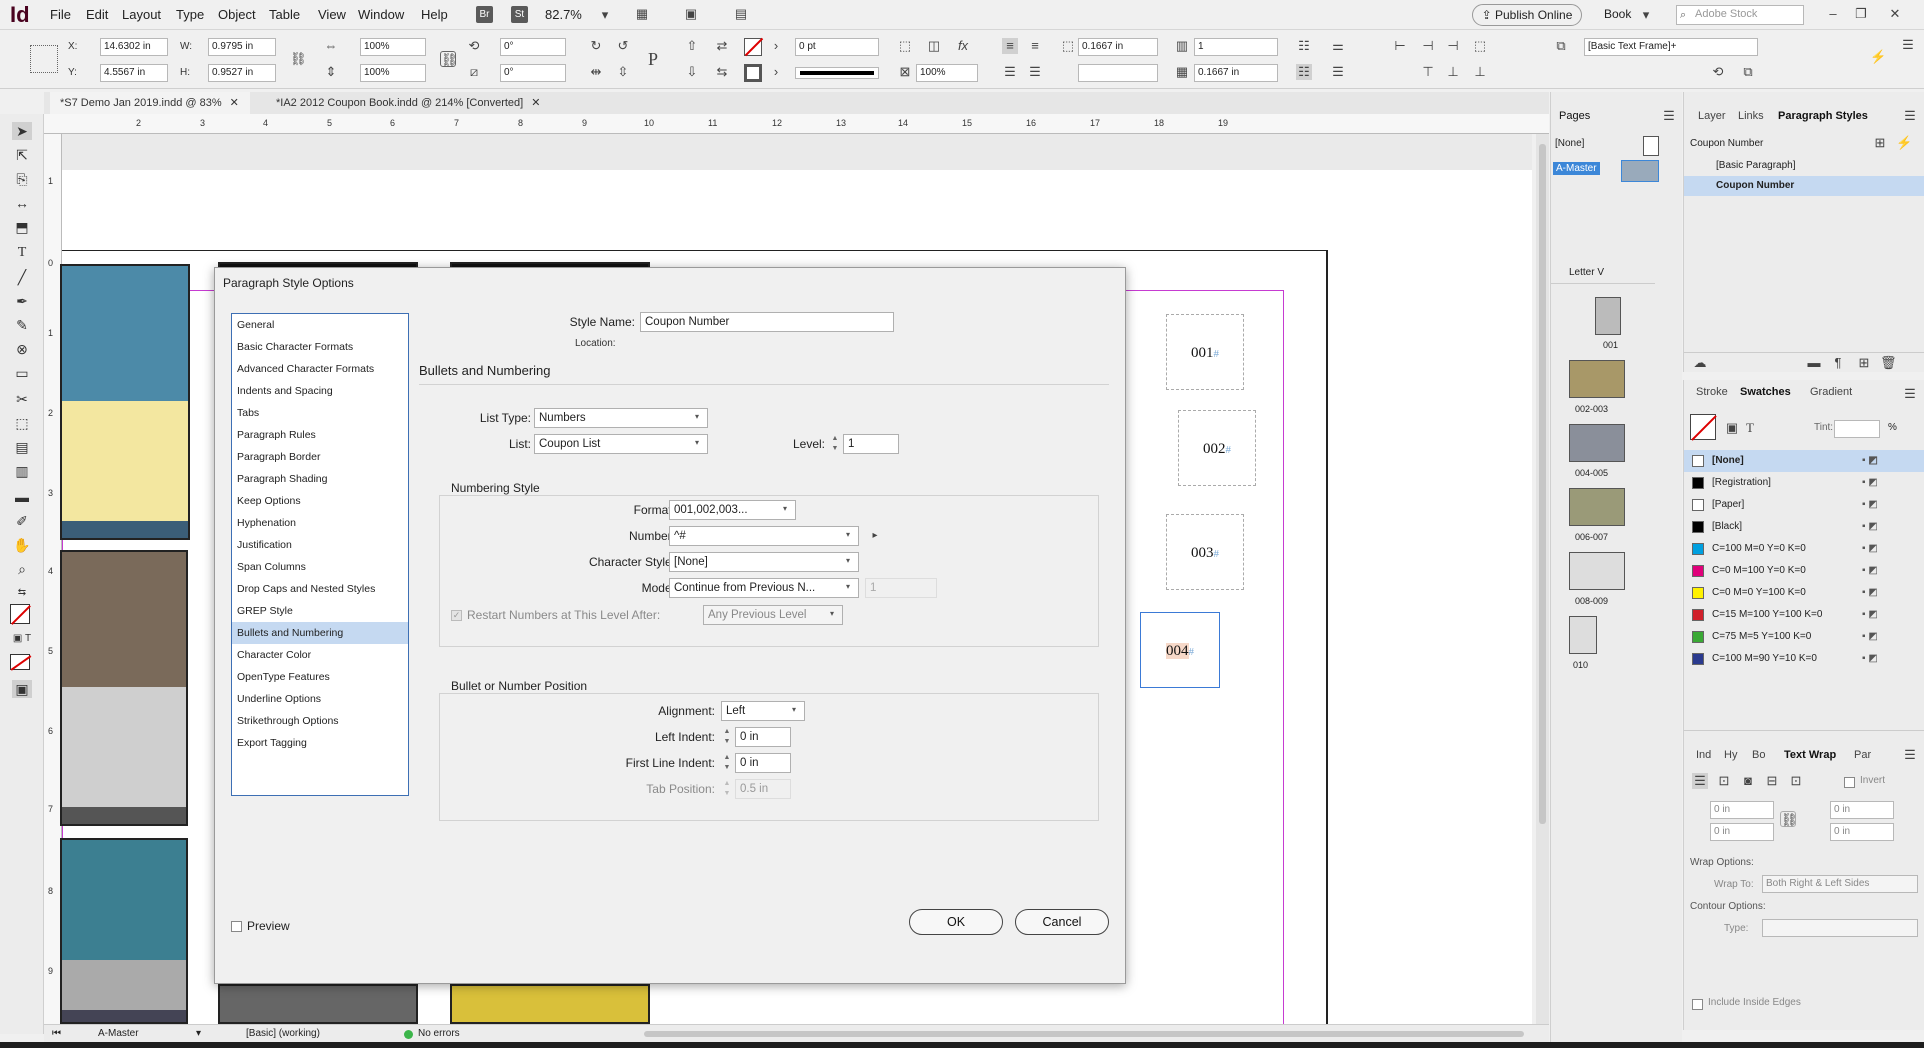  Describe the element at coordinates (1574, 116) in the screenshot. I see `pages-panel-tab: Pages` at that location.